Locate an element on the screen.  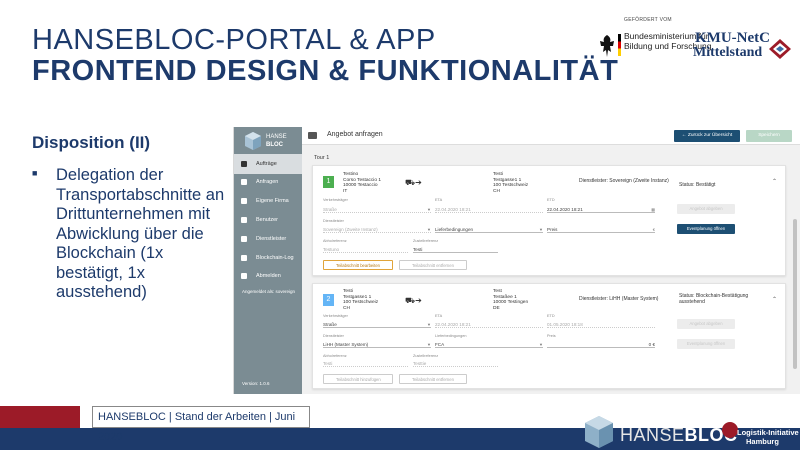
sidebar-item-label: Anfragen is located at coordinates (267, 182).